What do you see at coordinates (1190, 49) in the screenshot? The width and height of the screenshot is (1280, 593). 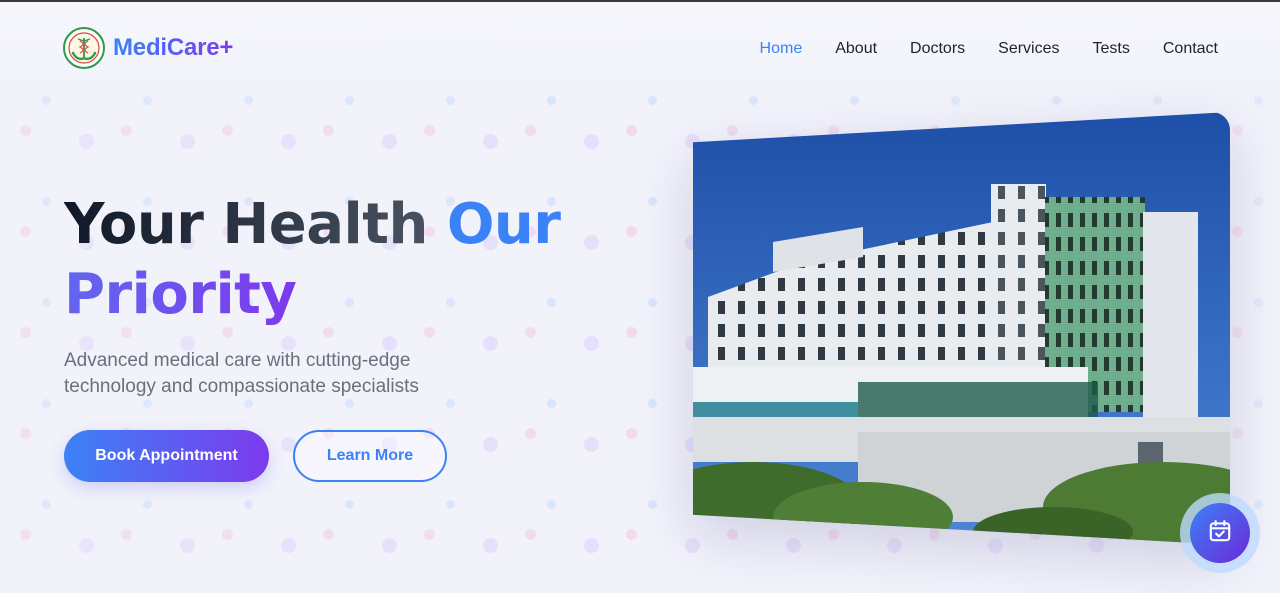 I see `nav-contact: Contact` at bounding box center [1190, 49].